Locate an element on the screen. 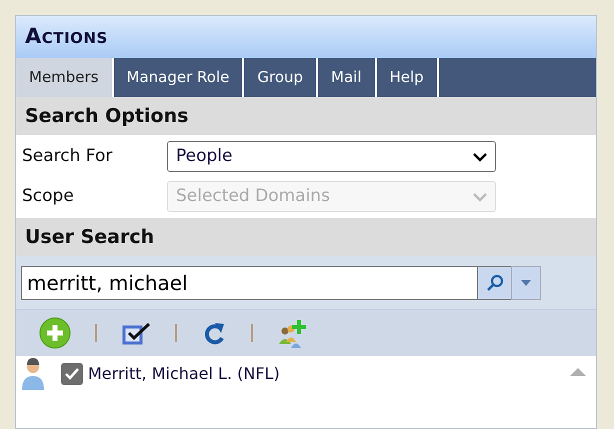 This screenshot has width=614, height=429. search-icon is located at coordinates (495, 283).